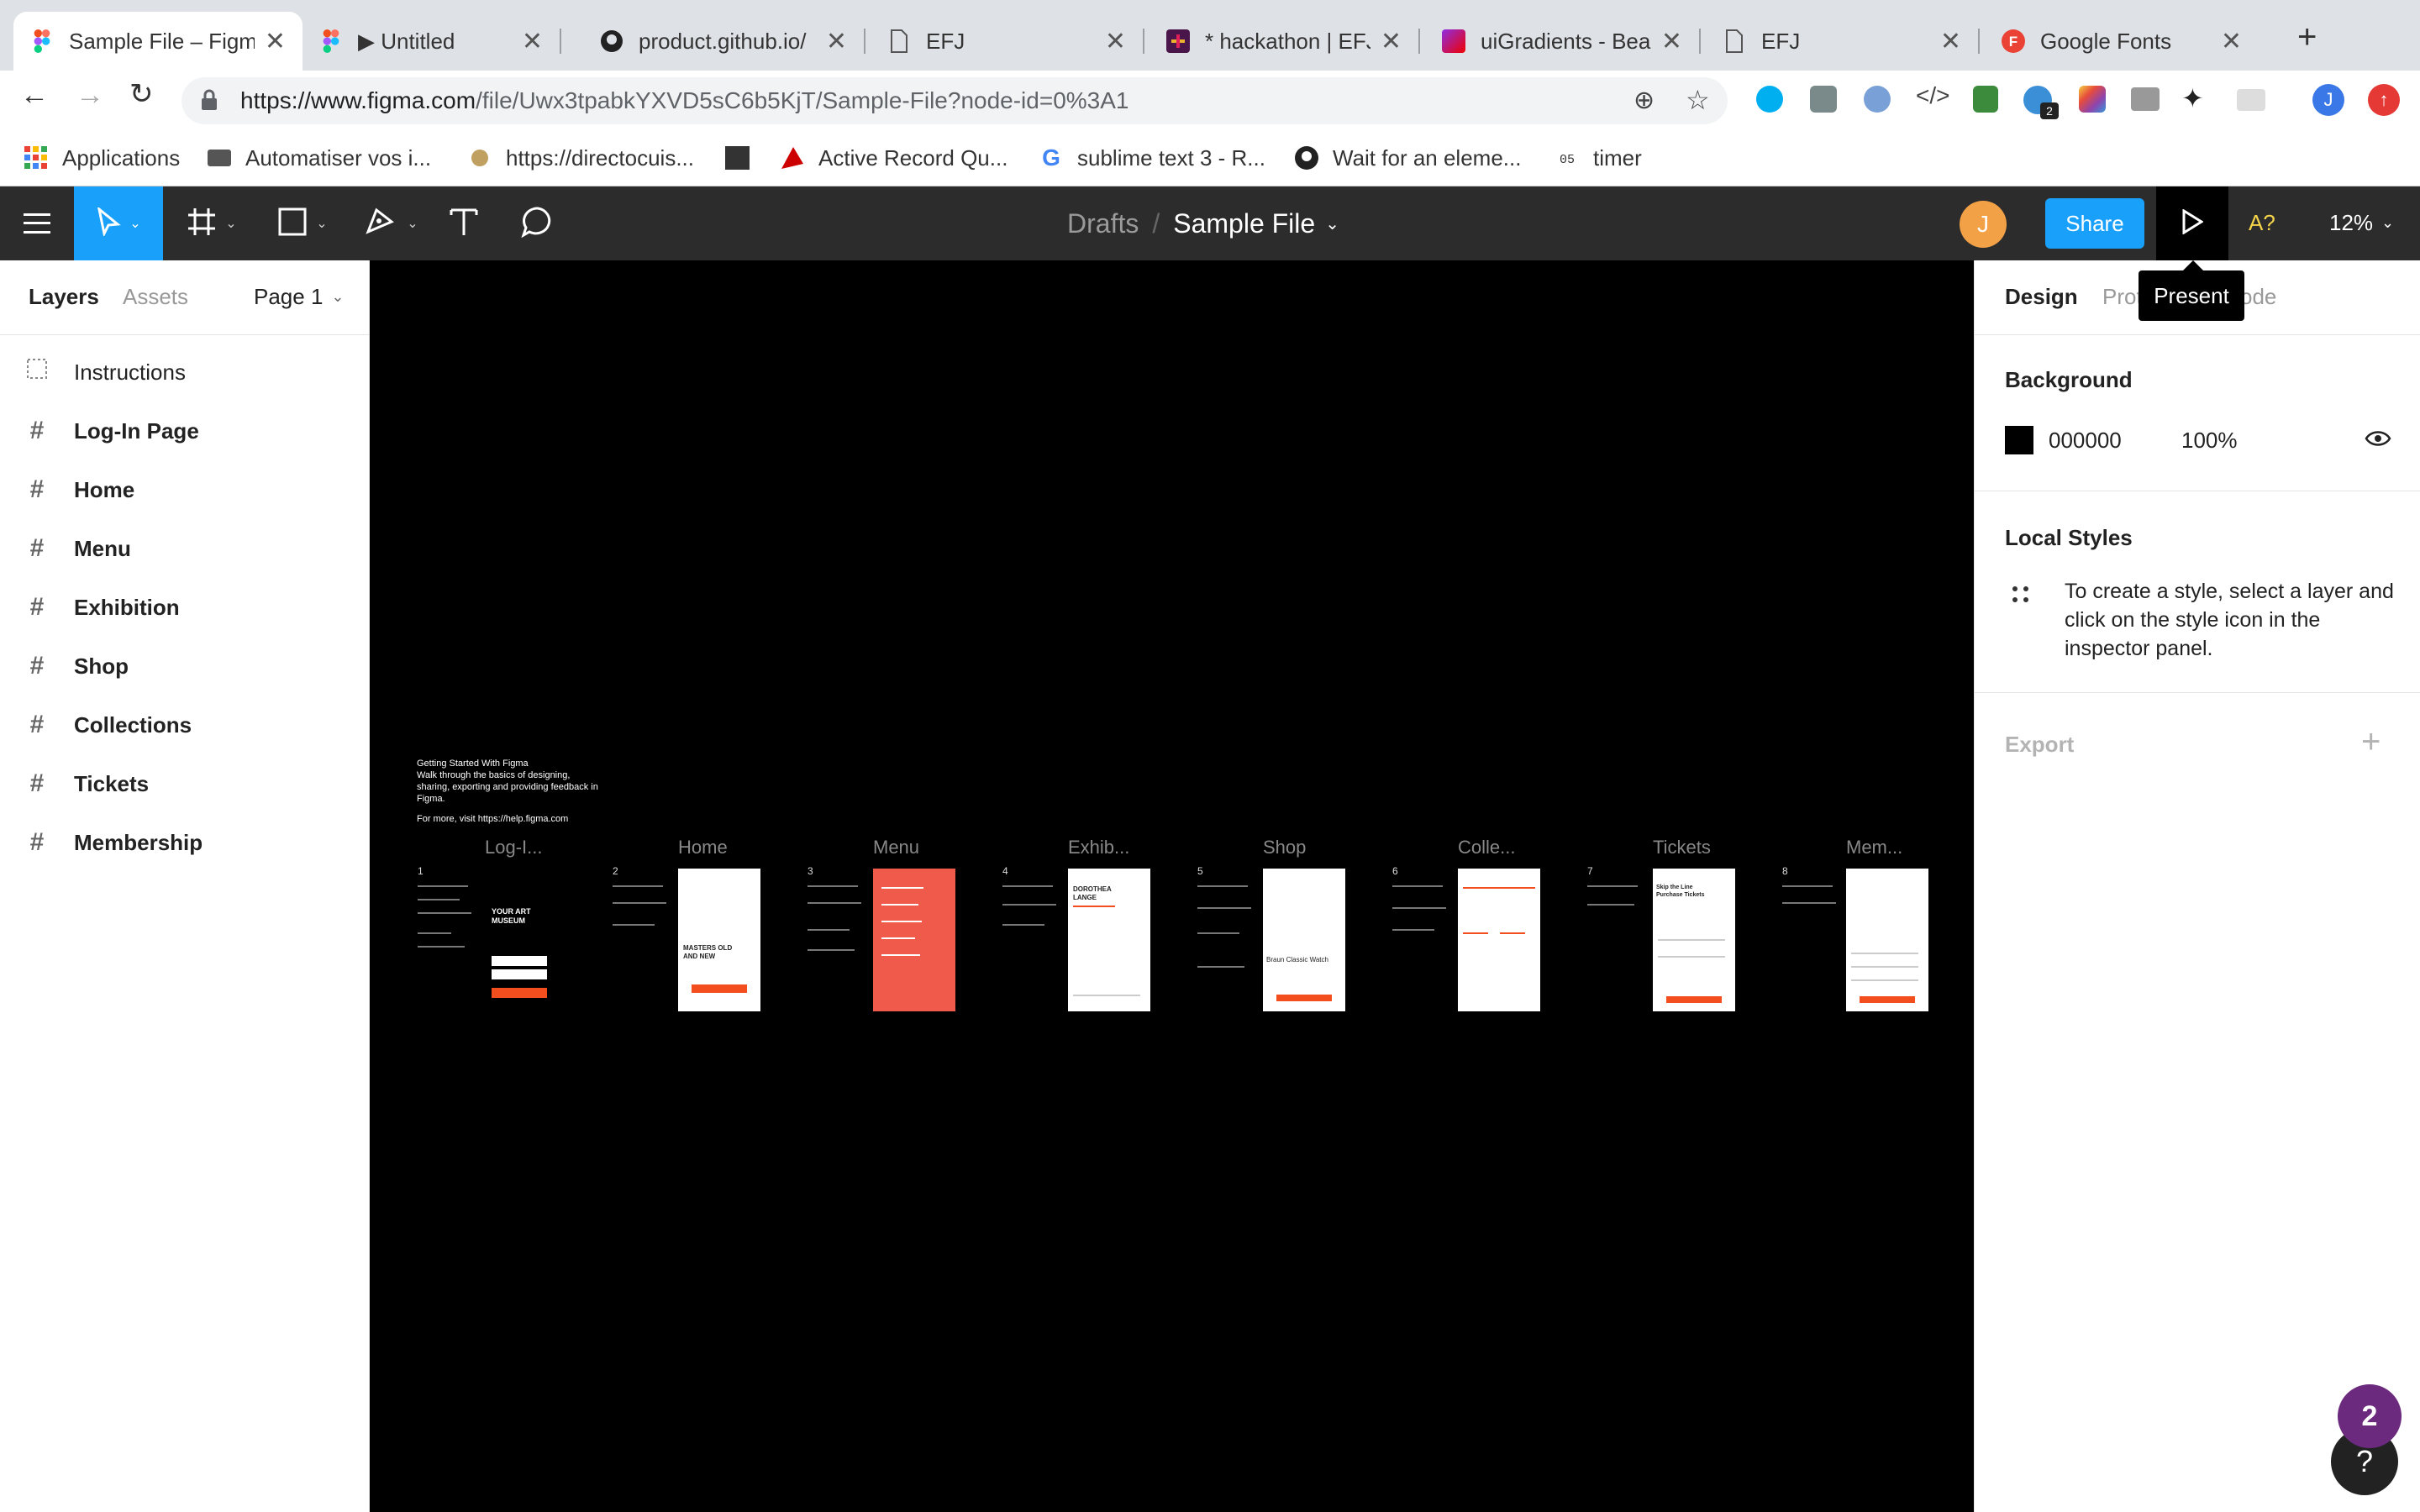  Describe the element at coordinates (1598, 158) in the screenshot. I see `bookmark-timer: 05 timer` at that location.